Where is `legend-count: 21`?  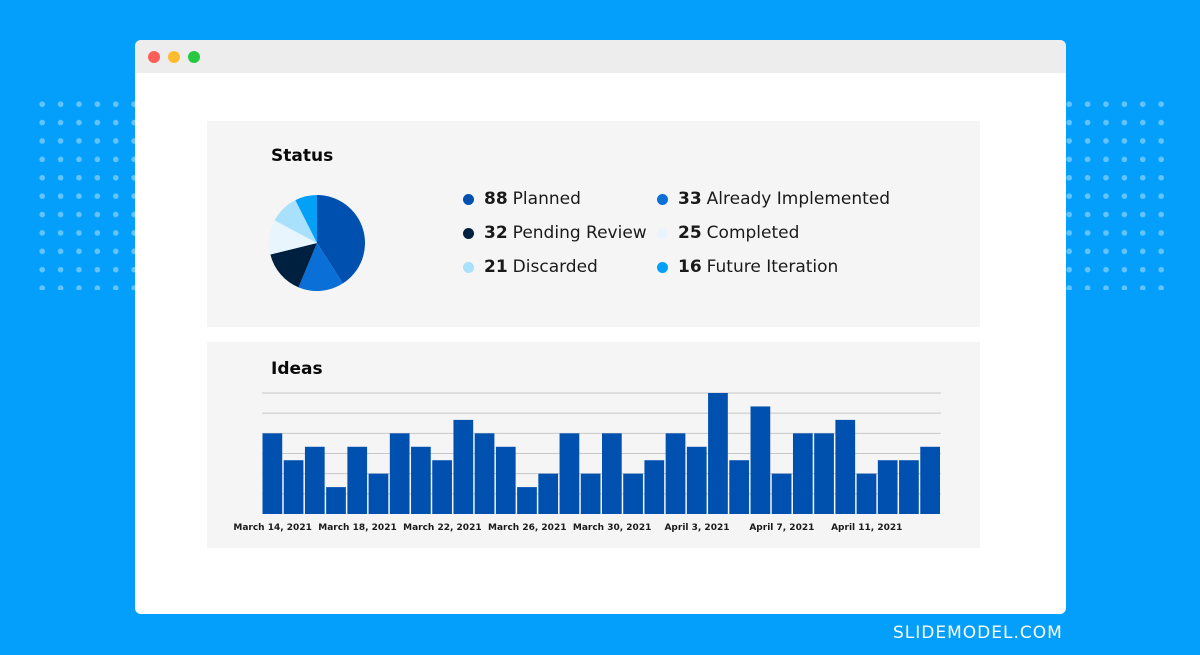 legend-count: 21 is located at coordinates (496, 267).